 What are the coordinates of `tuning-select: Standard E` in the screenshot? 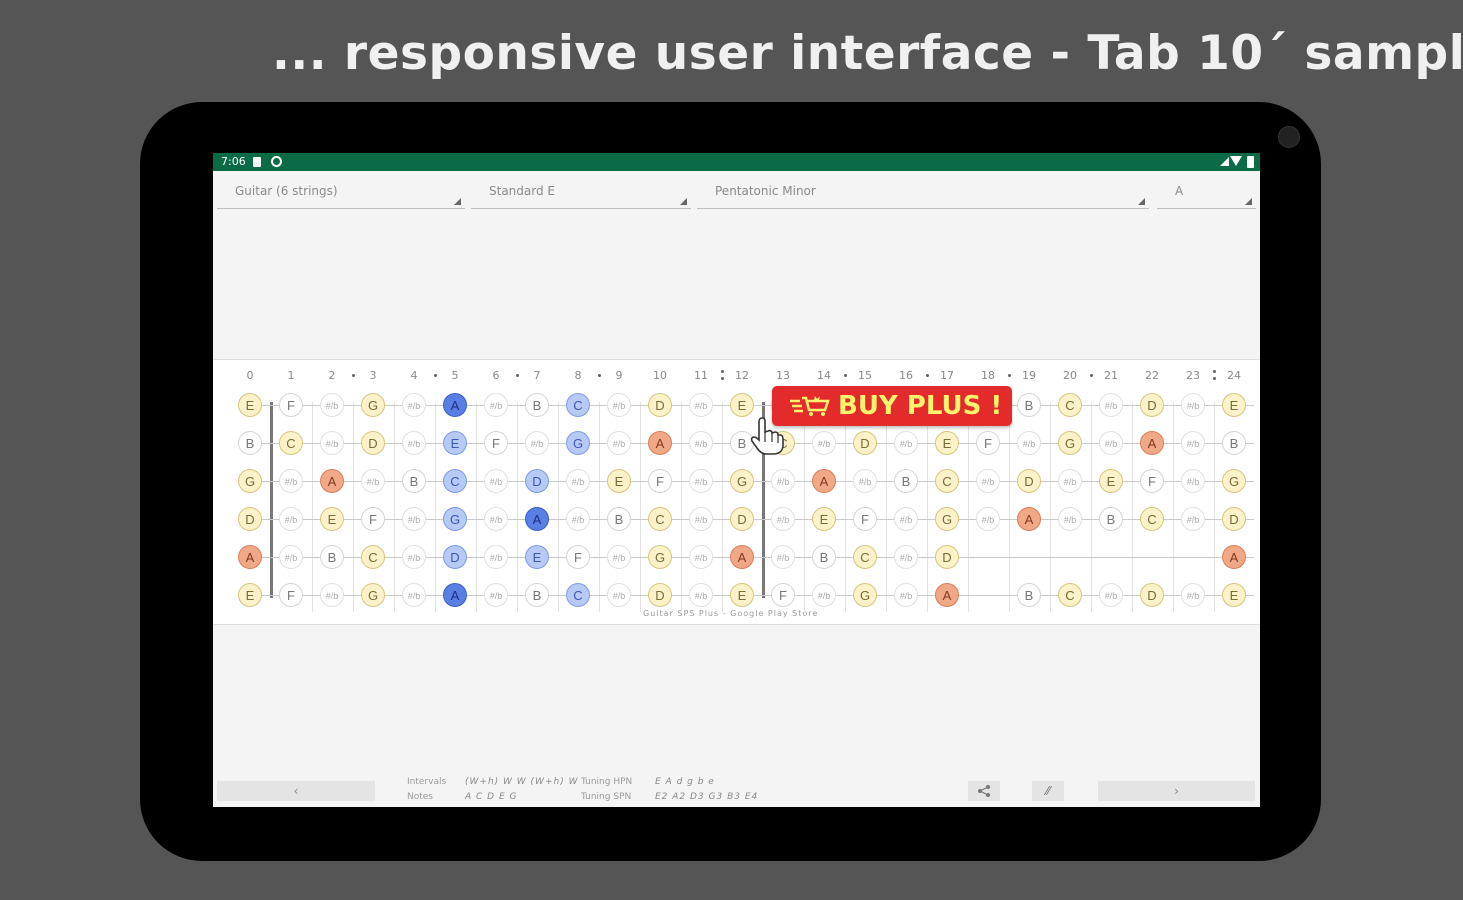 It's located at (581, 193).